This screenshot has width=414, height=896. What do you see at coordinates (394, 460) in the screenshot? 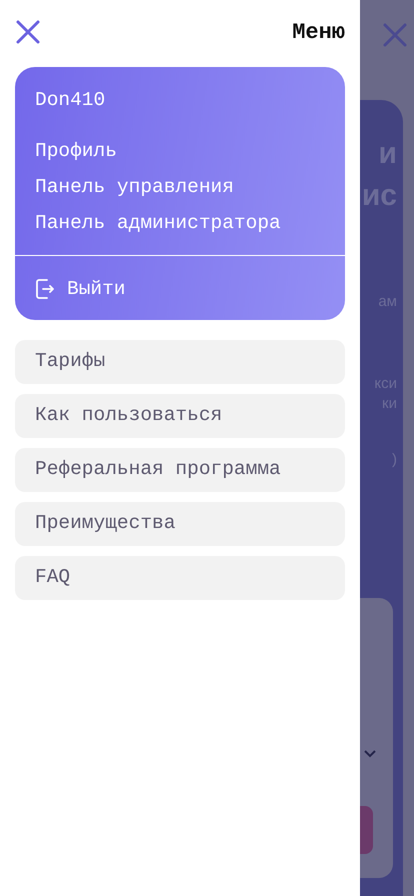
I see `text-fragment: )` at bounding box center [394, 460].